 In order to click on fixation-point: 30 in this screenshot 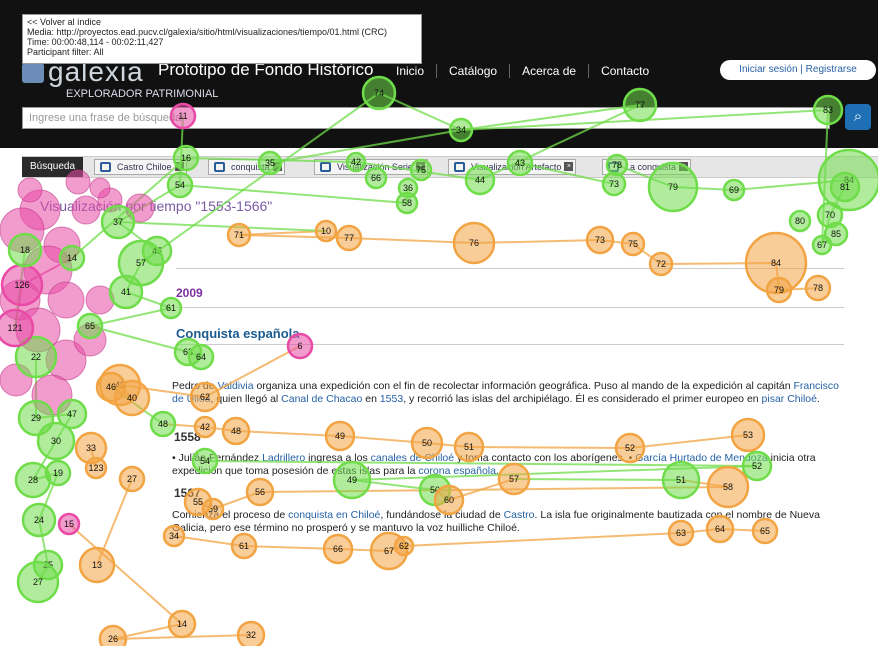, I will do `click(56, 441)`.